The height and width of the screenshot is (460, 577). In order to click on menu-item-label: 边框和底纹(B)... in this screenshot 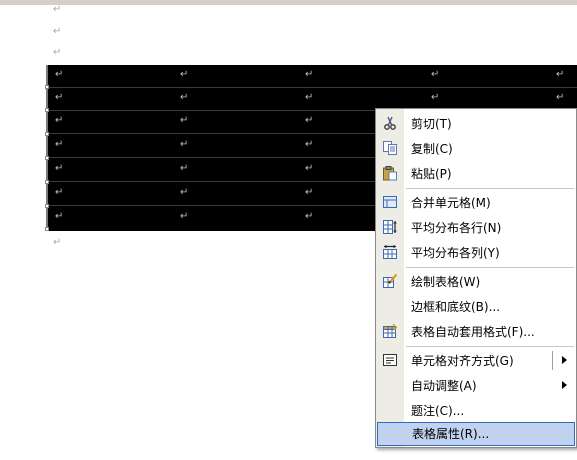, I will do `click(456, 307)`.